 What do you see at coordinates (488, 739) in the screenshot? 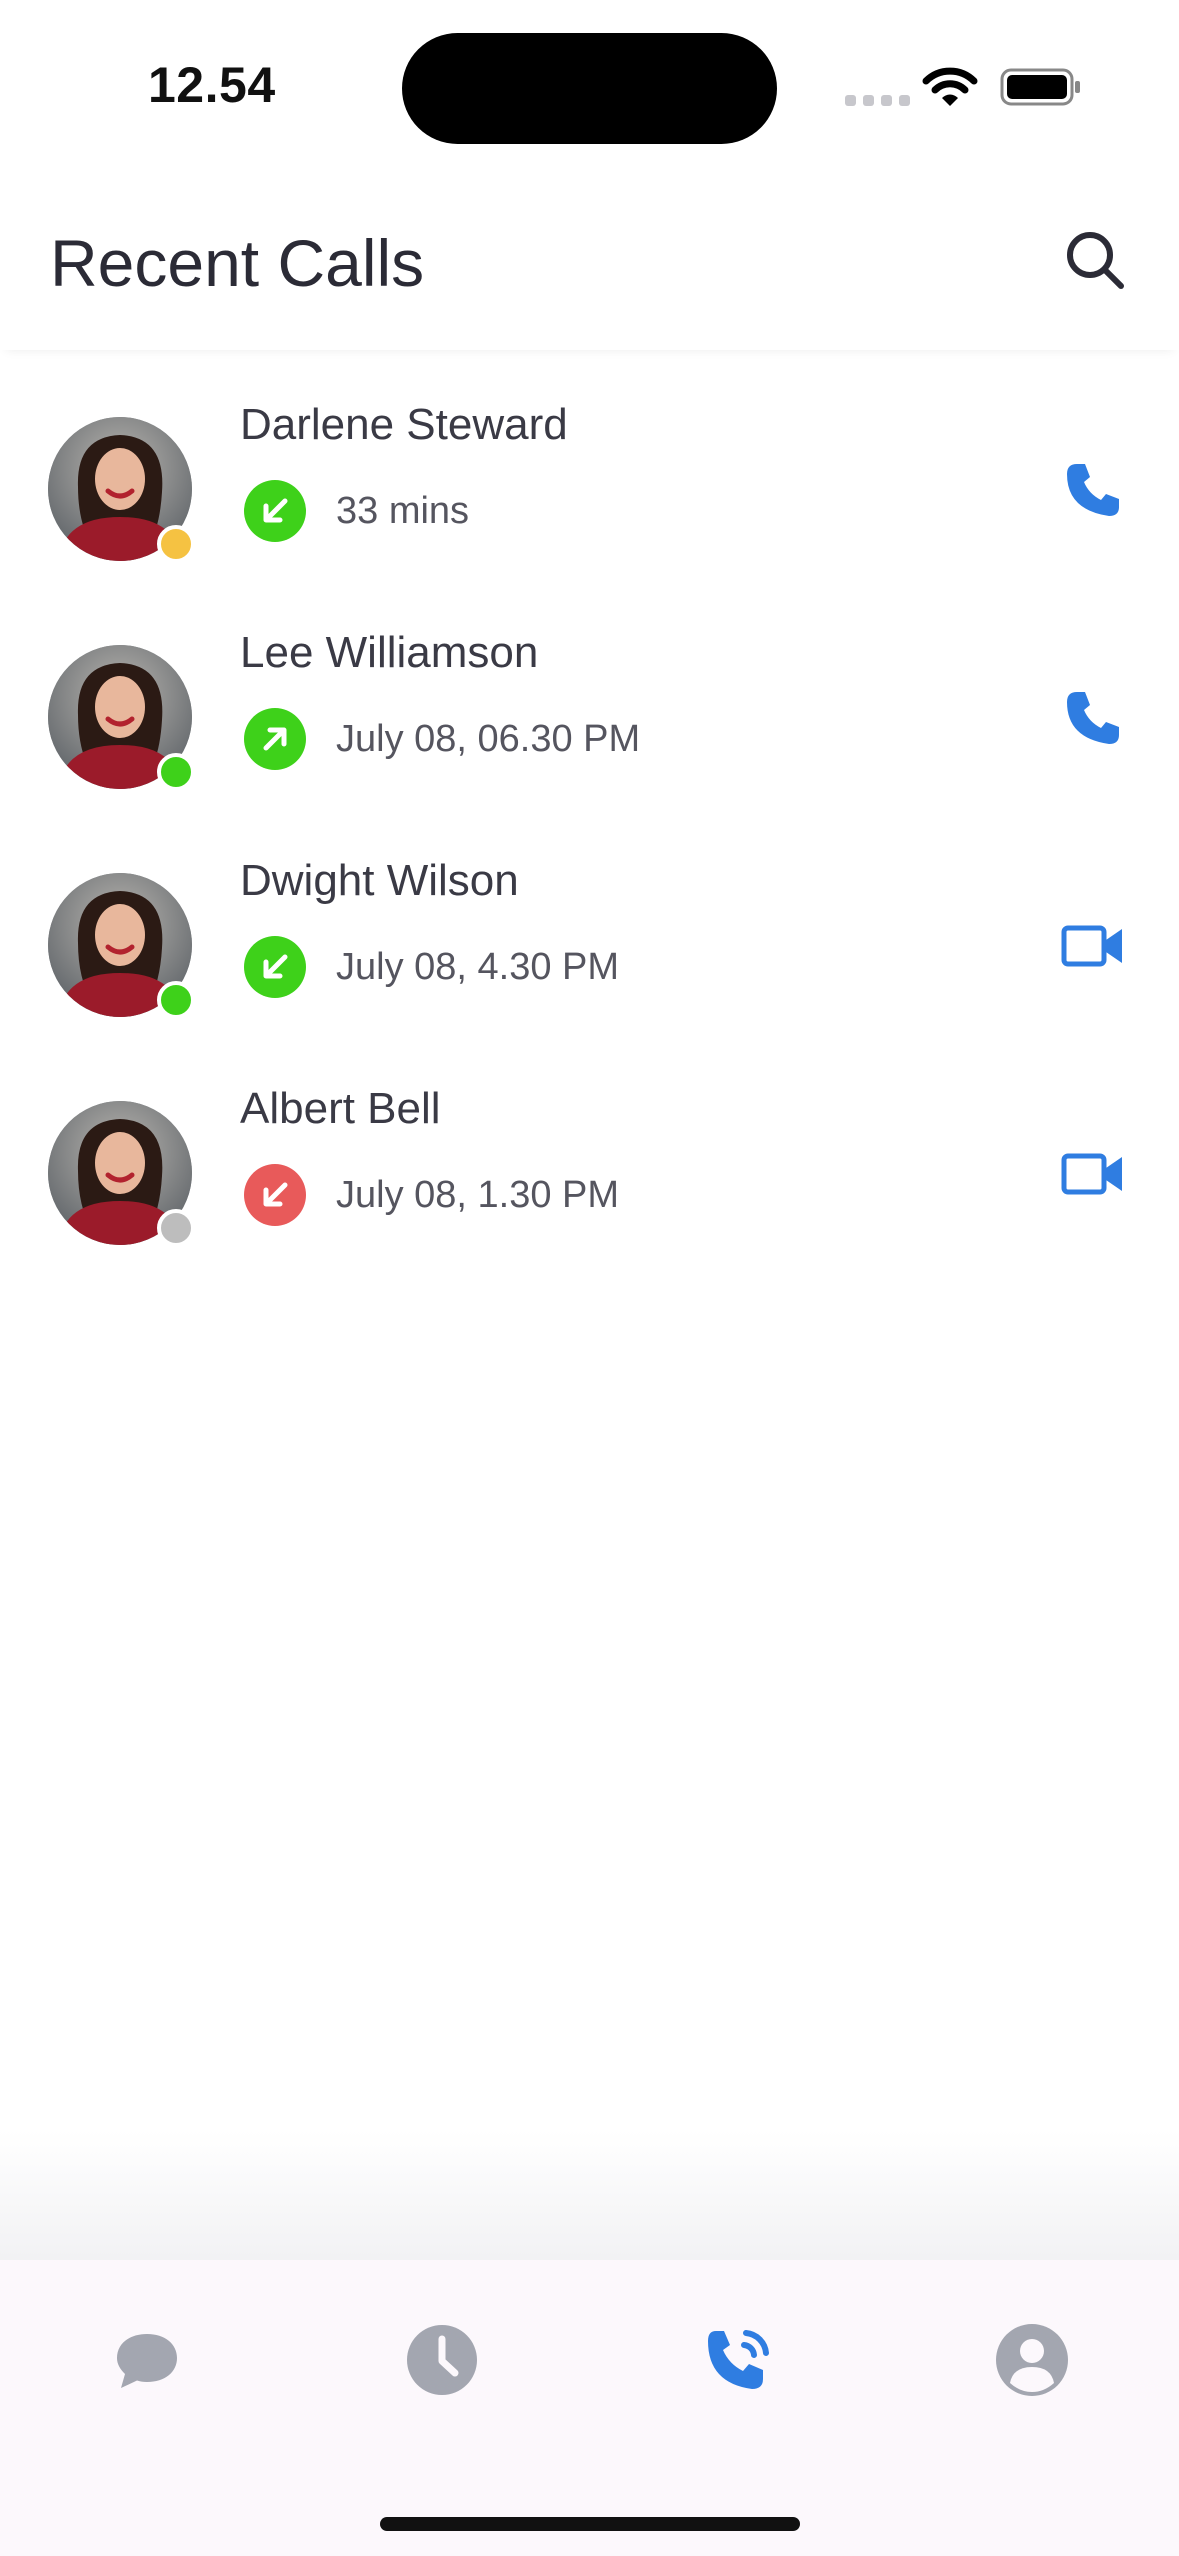
I see `call-detail: July 08, 06.30 PM` at bounding box center [488, 739].